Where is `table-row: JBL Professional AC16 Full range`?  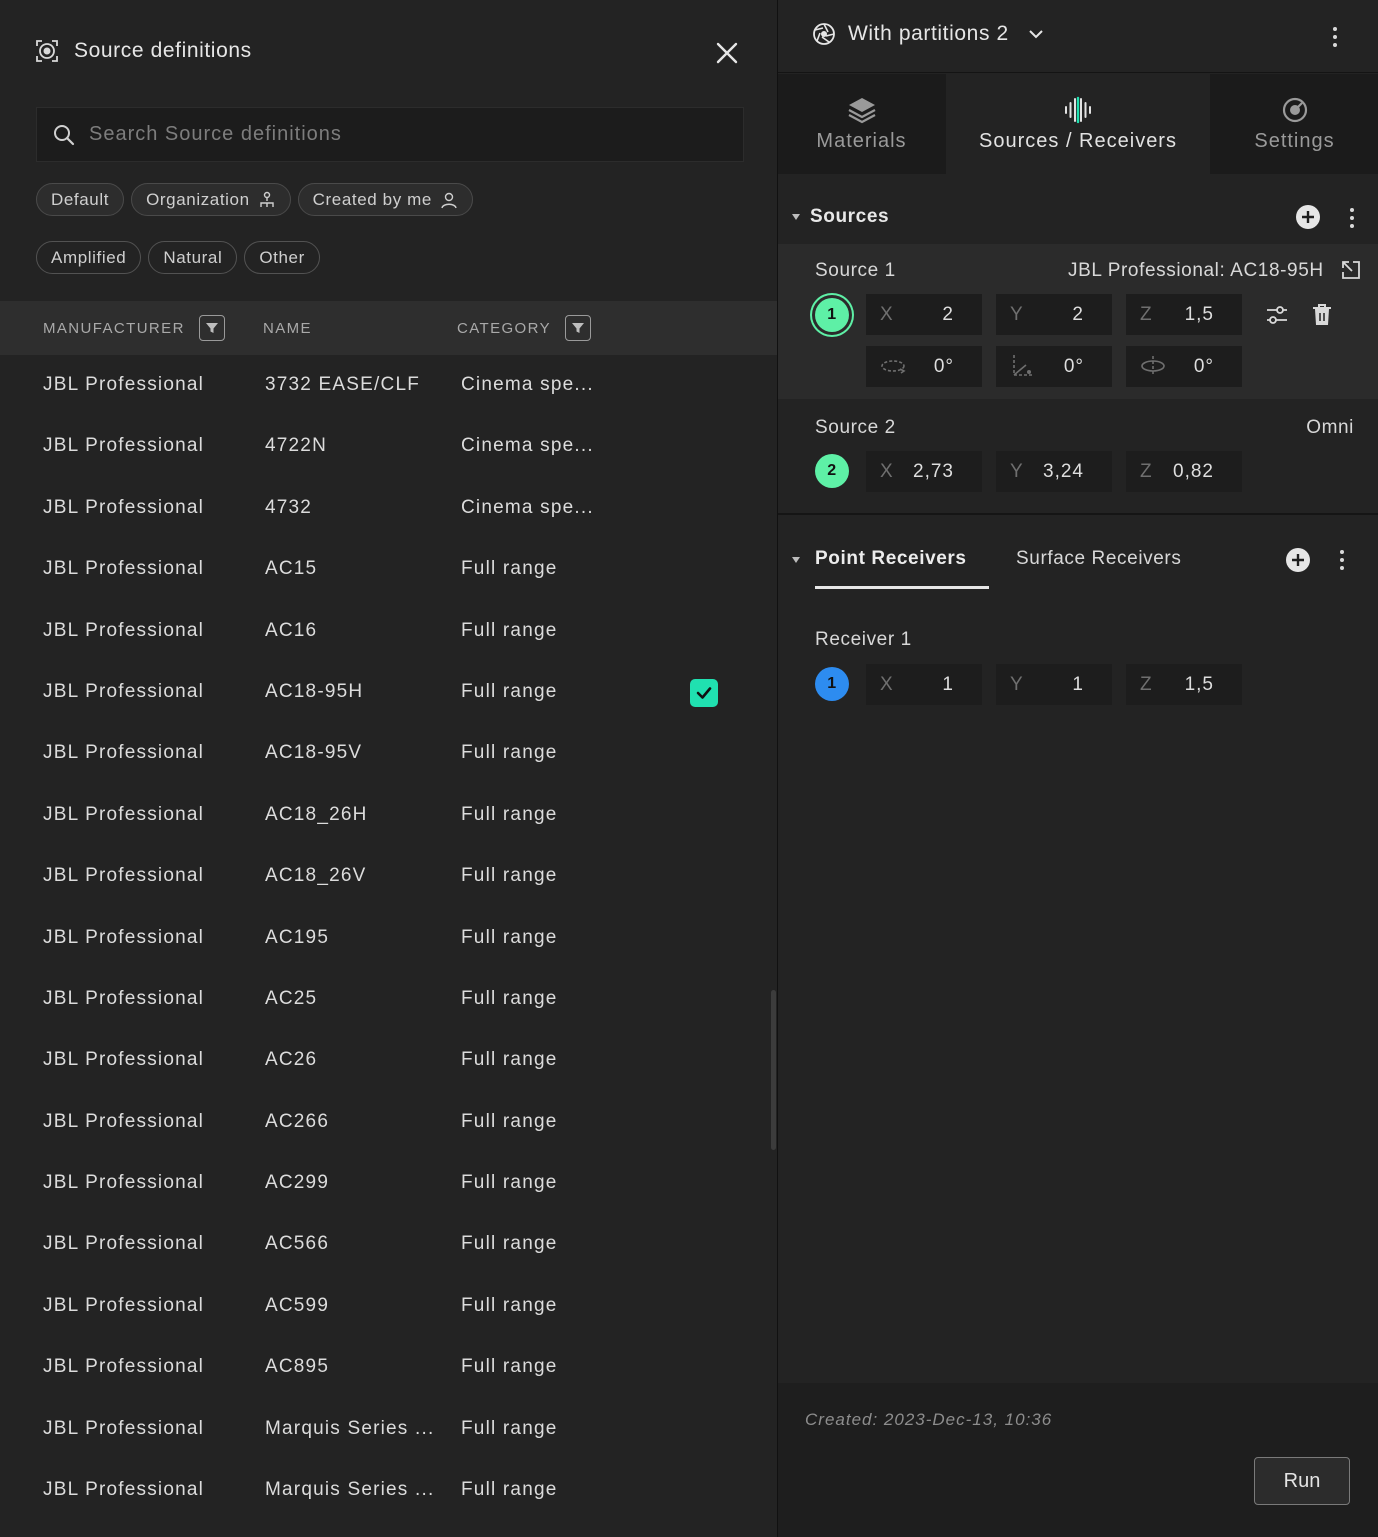 table-row: JBL Professional AC16 Full range is located at coordinates (385, 631).